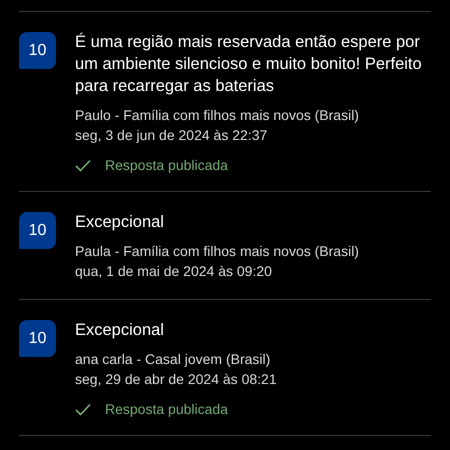 The height and width of the screenshot is (450, 450). What do you see at coordinates (171, 135) in the screenshot?
I see `review-date: seg, 3 de jun de 2024 às 22:37` at bounding box center [171, 135].